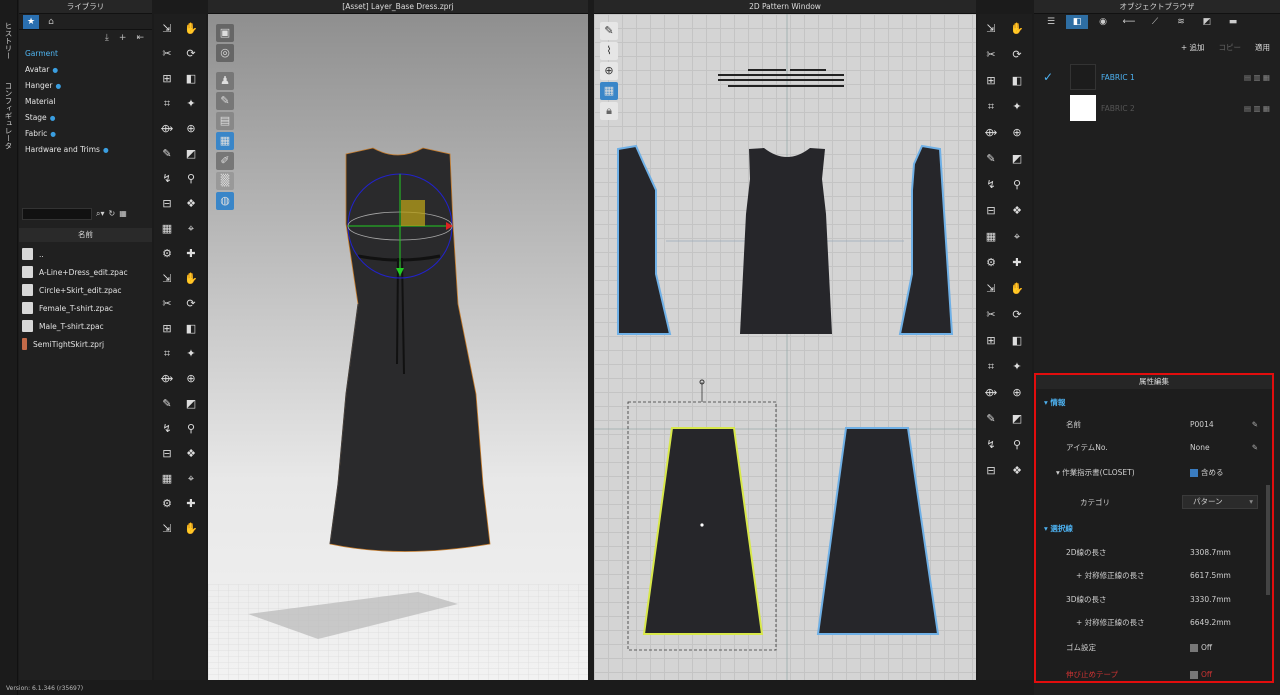 The image size is (1280, 695). Describe the element at coordinates (225, 81) in the screenshot. I see `avatar-display-icon: ♟` at that location.